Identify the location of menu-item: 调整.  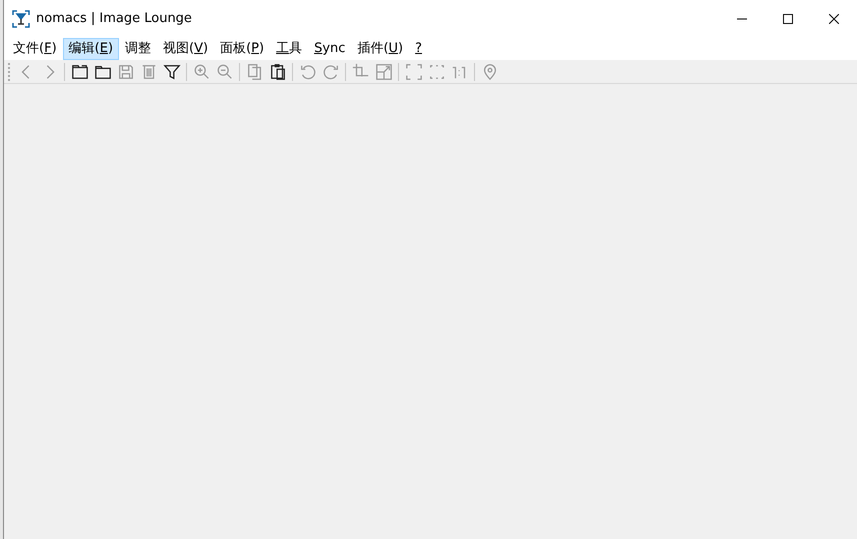
(138, 49).